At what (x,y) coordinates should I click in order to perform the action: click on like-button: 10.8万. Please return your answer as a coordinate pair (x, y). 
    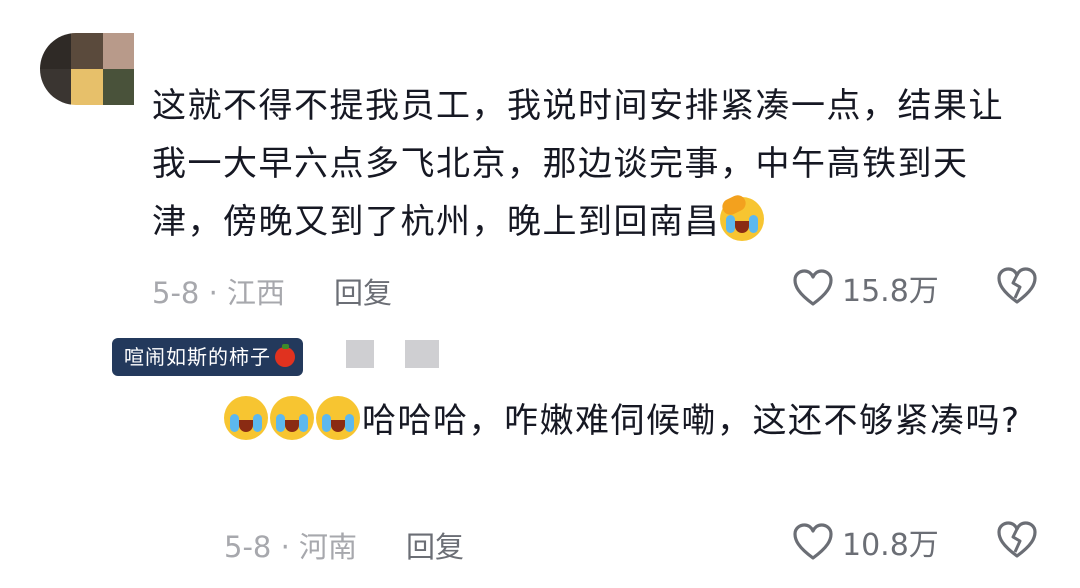
    Looking at the image, I should click on (865, 542).